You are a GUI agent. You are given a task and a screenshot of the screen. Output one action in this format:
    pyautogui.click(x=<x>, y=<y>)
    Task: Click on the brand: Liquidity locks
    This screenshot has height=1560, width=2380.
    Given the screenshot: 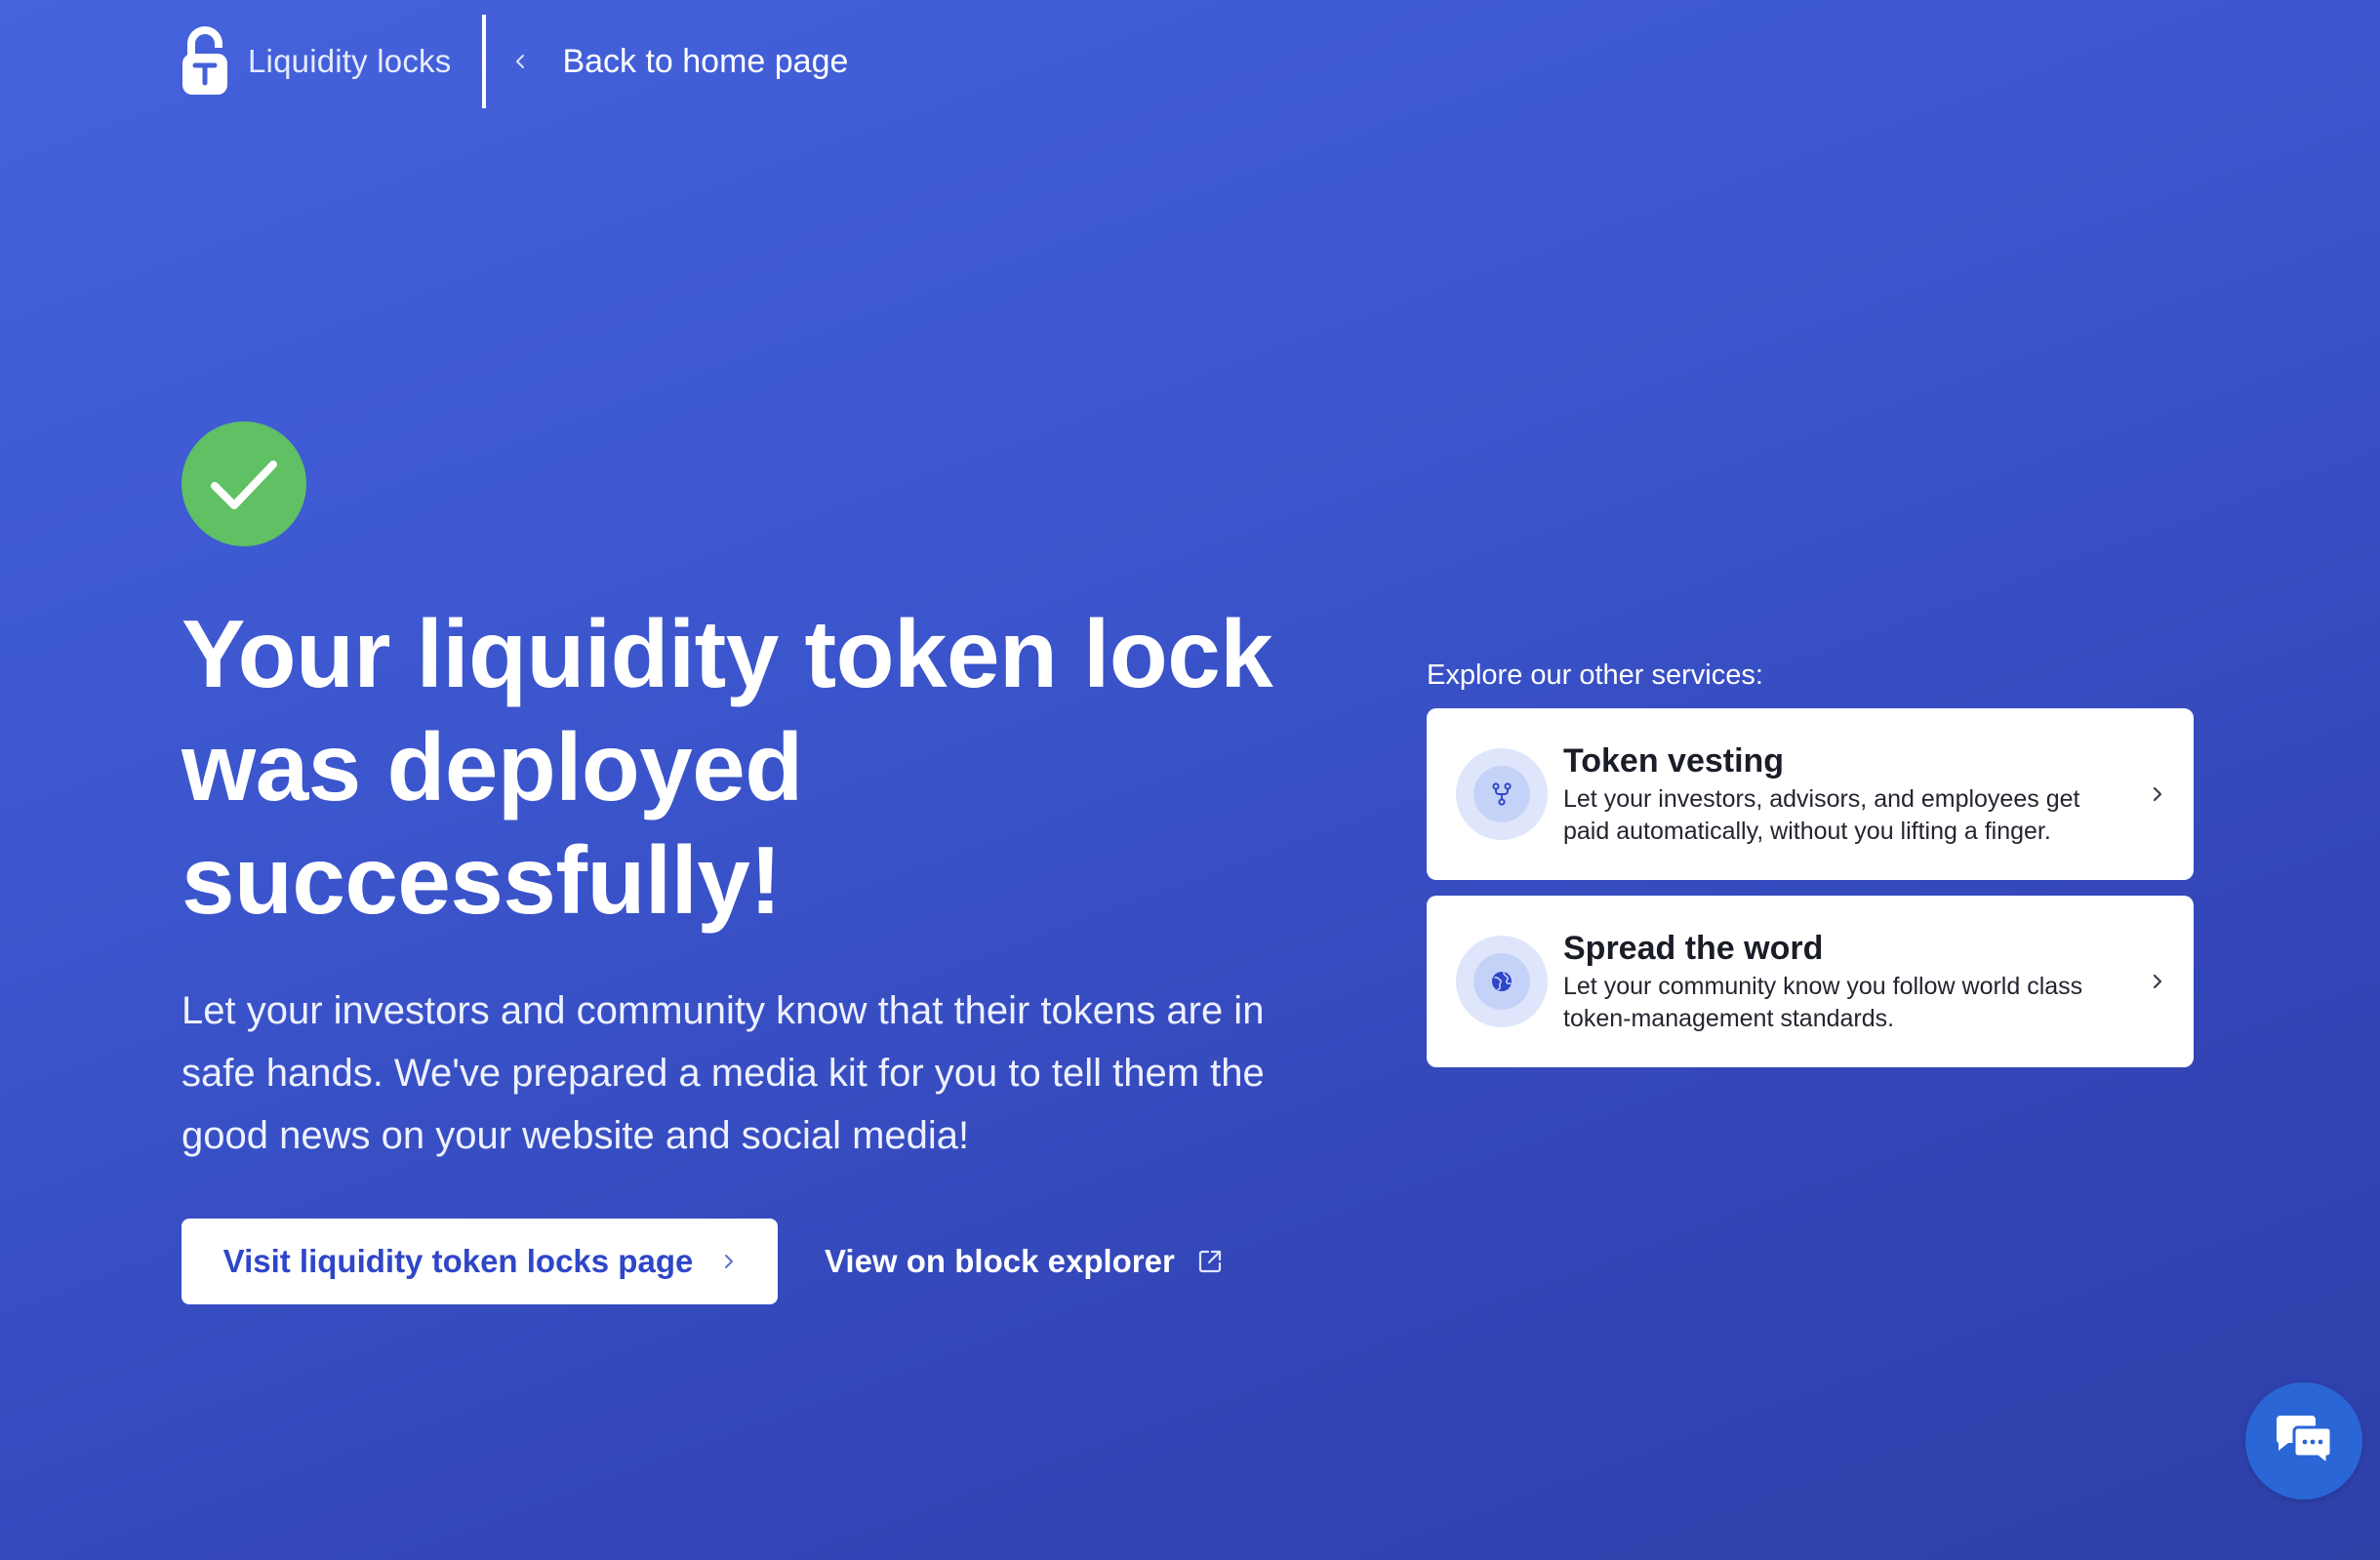 What is the action you would take?
    pyautogui.click(x=316, y=61)
    